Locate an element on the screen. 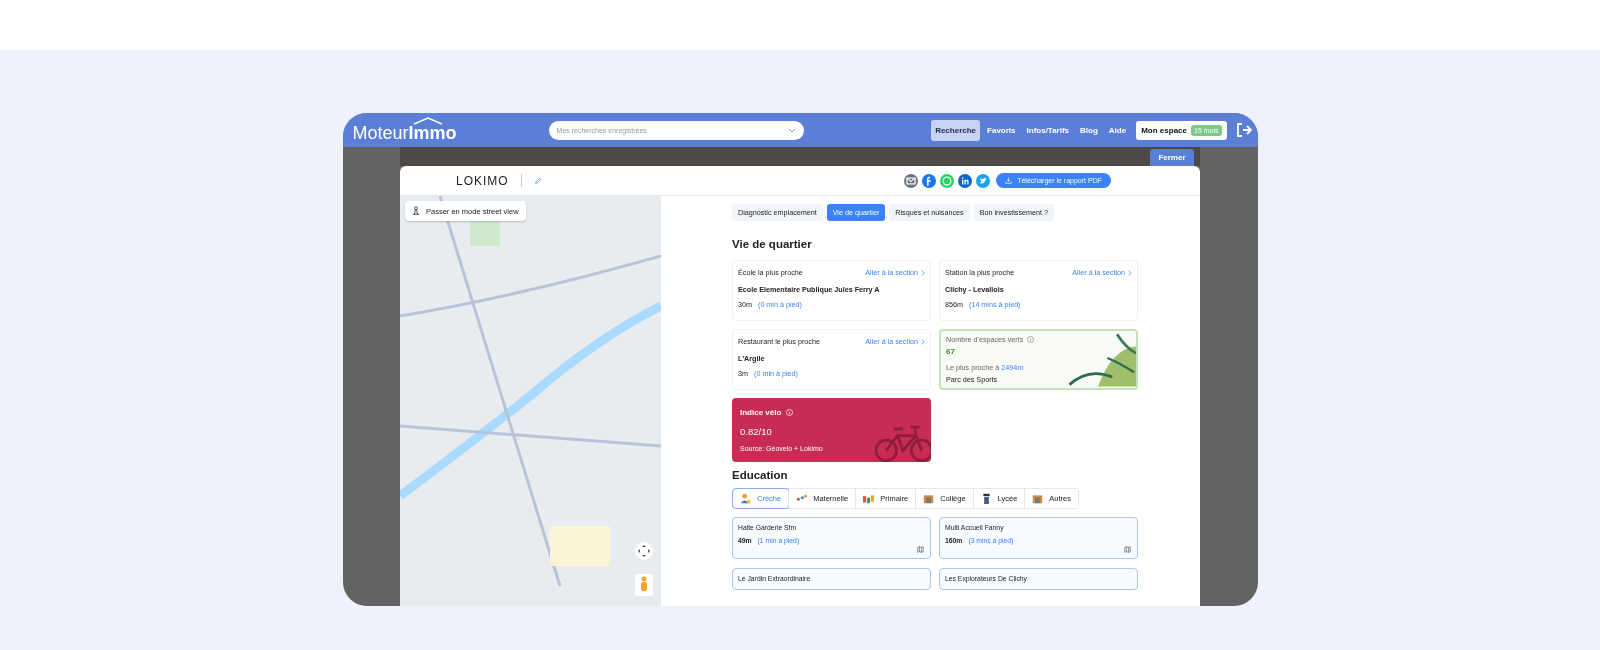 The width and height of the screenshot is (1600, 650). pencil-icon is located at coordinates (537, 180).